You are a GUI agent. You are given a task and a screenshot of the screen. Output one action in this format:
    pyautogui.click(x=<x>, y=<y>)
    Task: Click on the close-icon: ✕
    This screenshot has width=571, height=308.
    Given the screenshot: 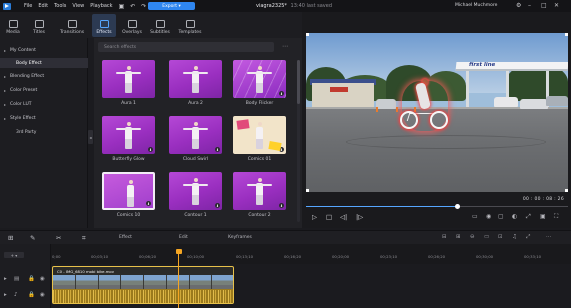 What is the action you would take?
    pyautogui.click(x=556, y=5)
    